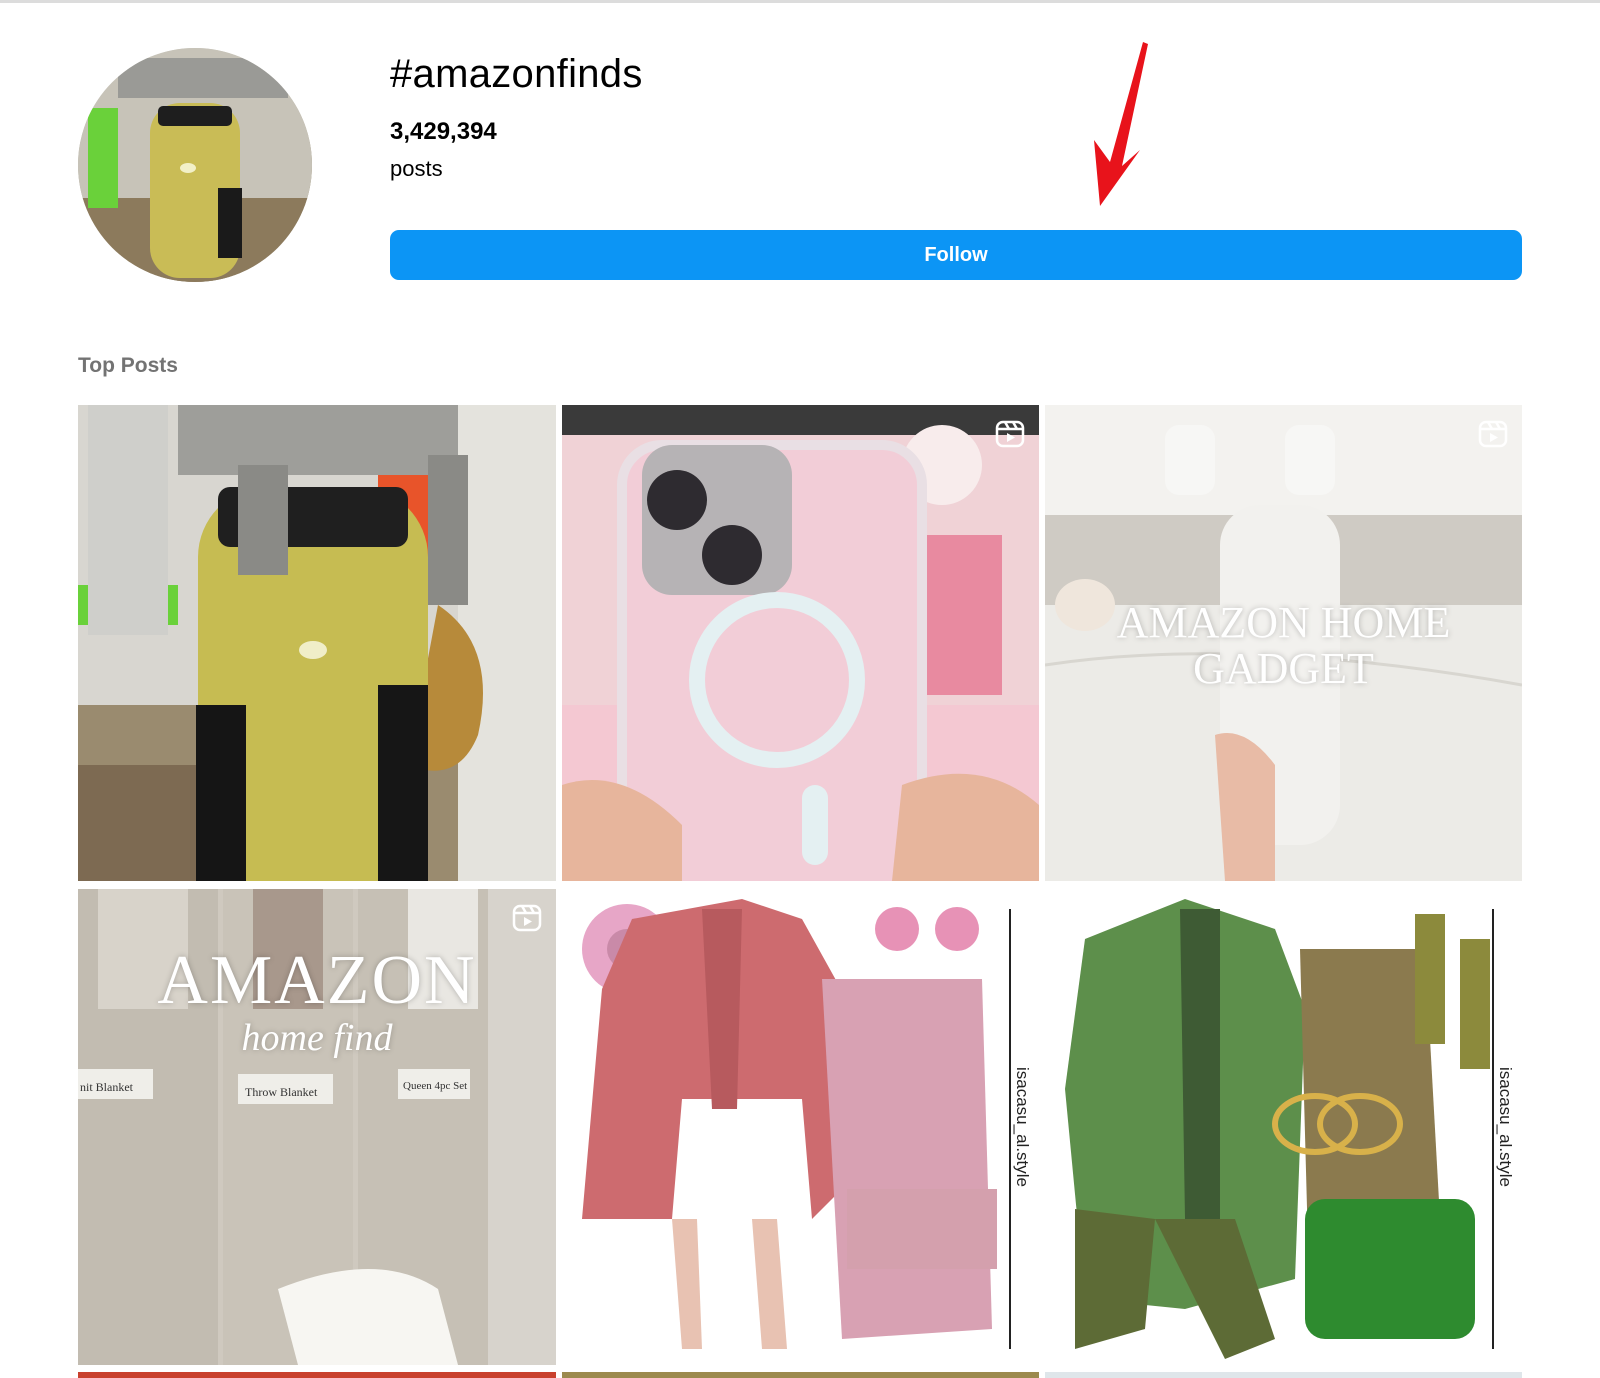  What do you see at coordinates (128, 365) in the screenshot?
I see `top-posts-title: Top Posts` at bounding box center [128, 365].